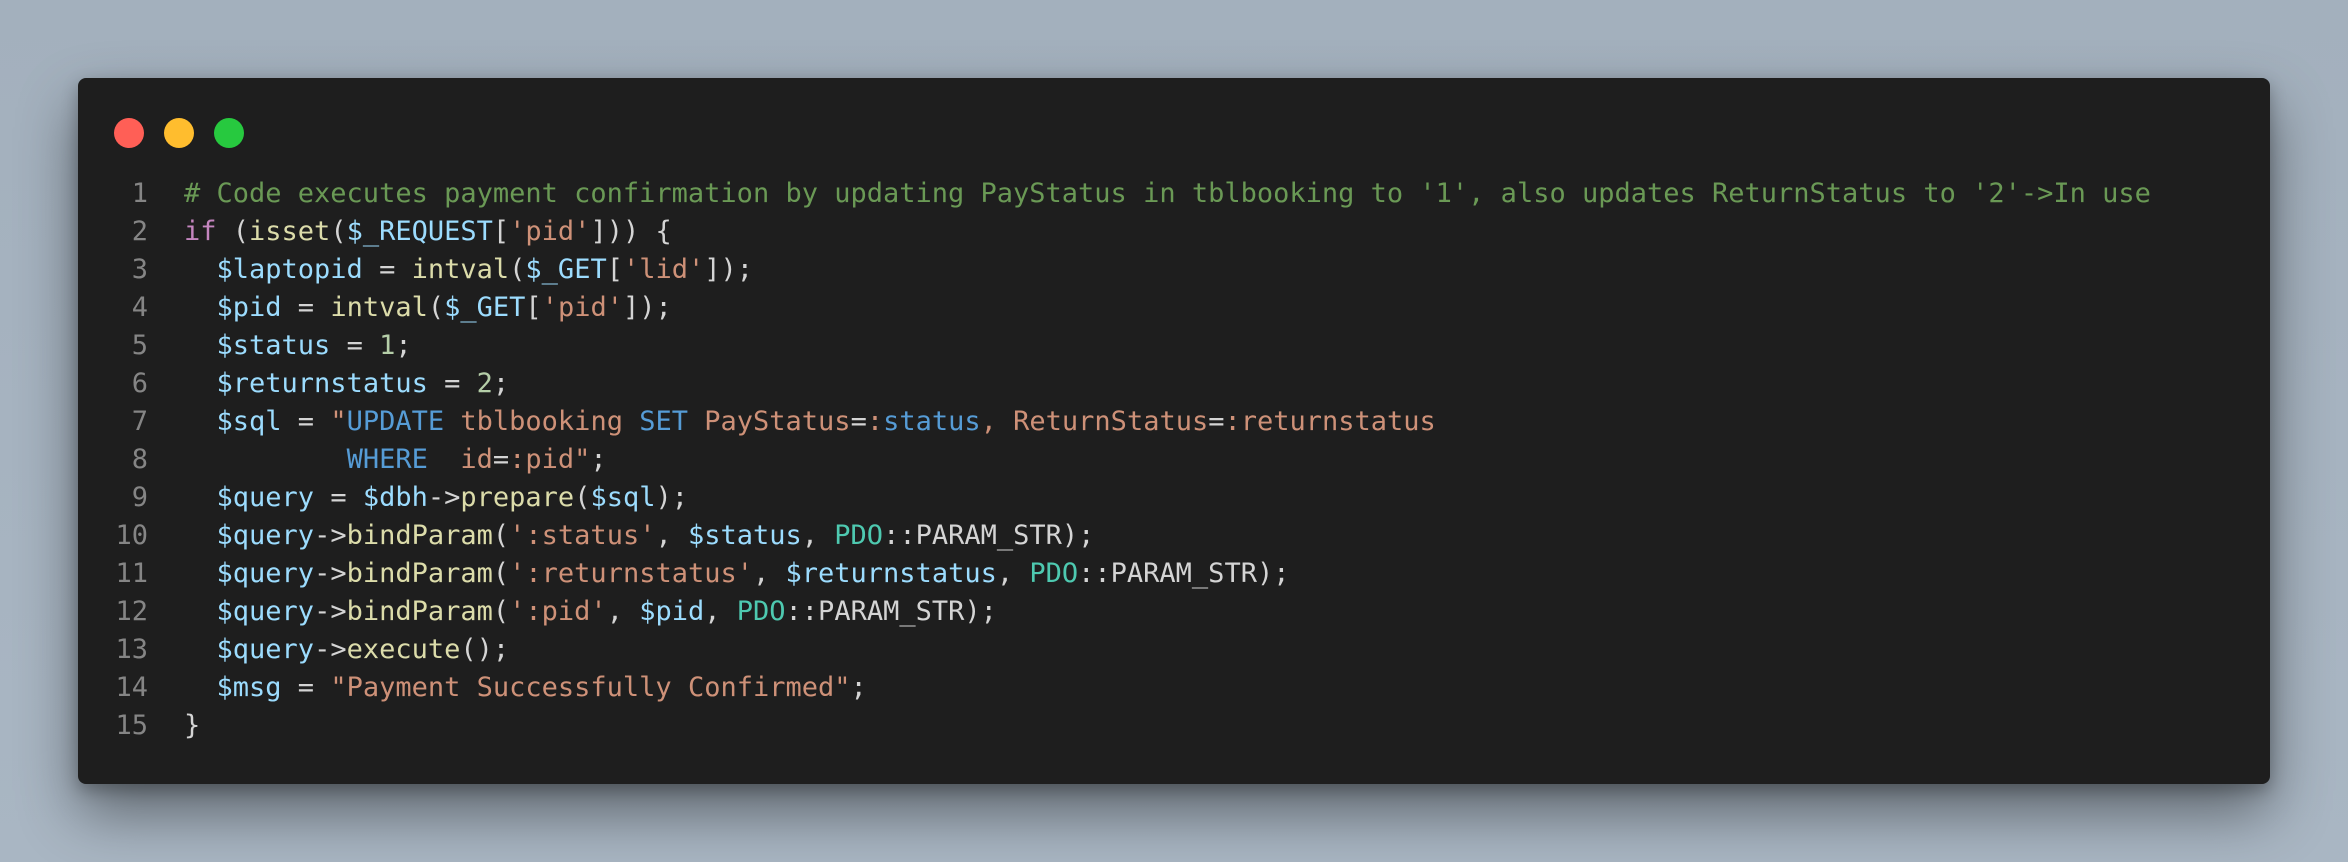  What do you see at coordinates (1174, 498) in the screenshot?
I see `code-line: 9 $query = $dbh->prepare($sql);` at bounding box center [1174, 498].